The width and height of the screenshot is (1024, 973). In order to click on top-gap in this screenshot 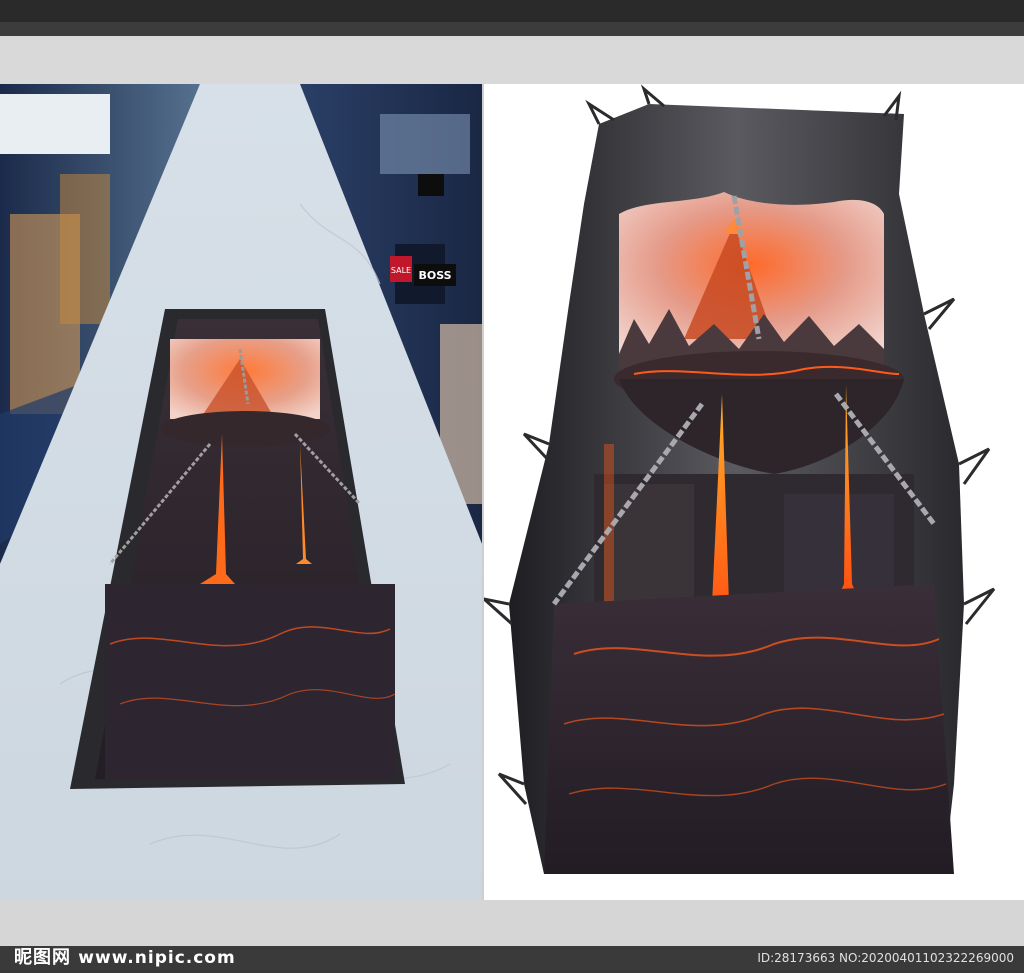, I will do `click(512, 29)`.